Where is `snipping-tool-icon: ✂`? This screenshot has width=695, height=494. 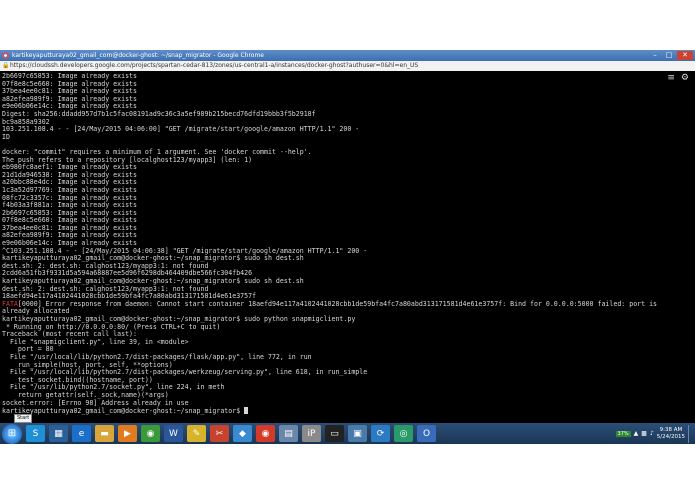
snipping-tool-icon: ✂ is located at coordinates (219, 433).